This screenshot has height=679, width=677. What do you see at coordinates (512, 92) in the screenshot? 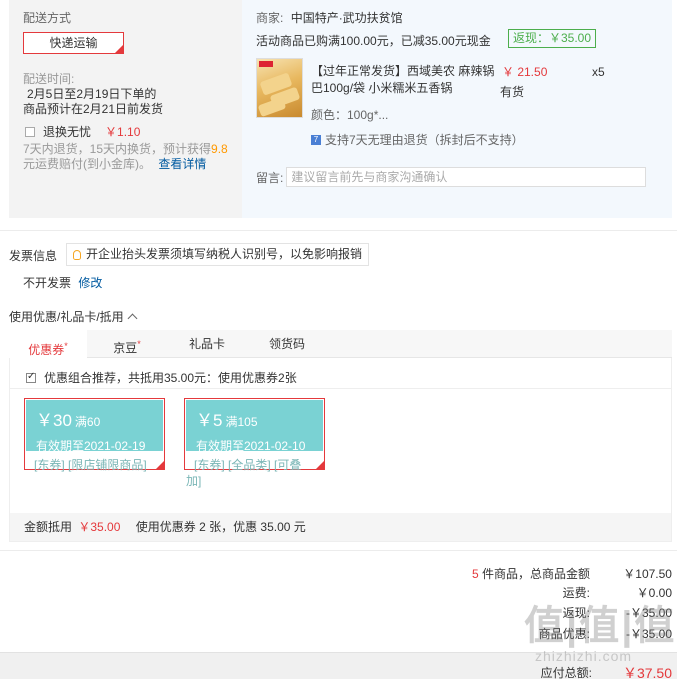
I see `product-stock: 有货` at bounding box center [512, 92].